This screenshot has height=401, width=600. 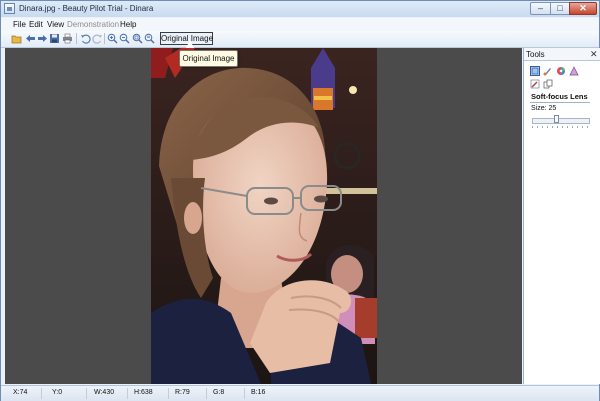 I want to click on color-wheel-icon, so click(x=561, y=71).